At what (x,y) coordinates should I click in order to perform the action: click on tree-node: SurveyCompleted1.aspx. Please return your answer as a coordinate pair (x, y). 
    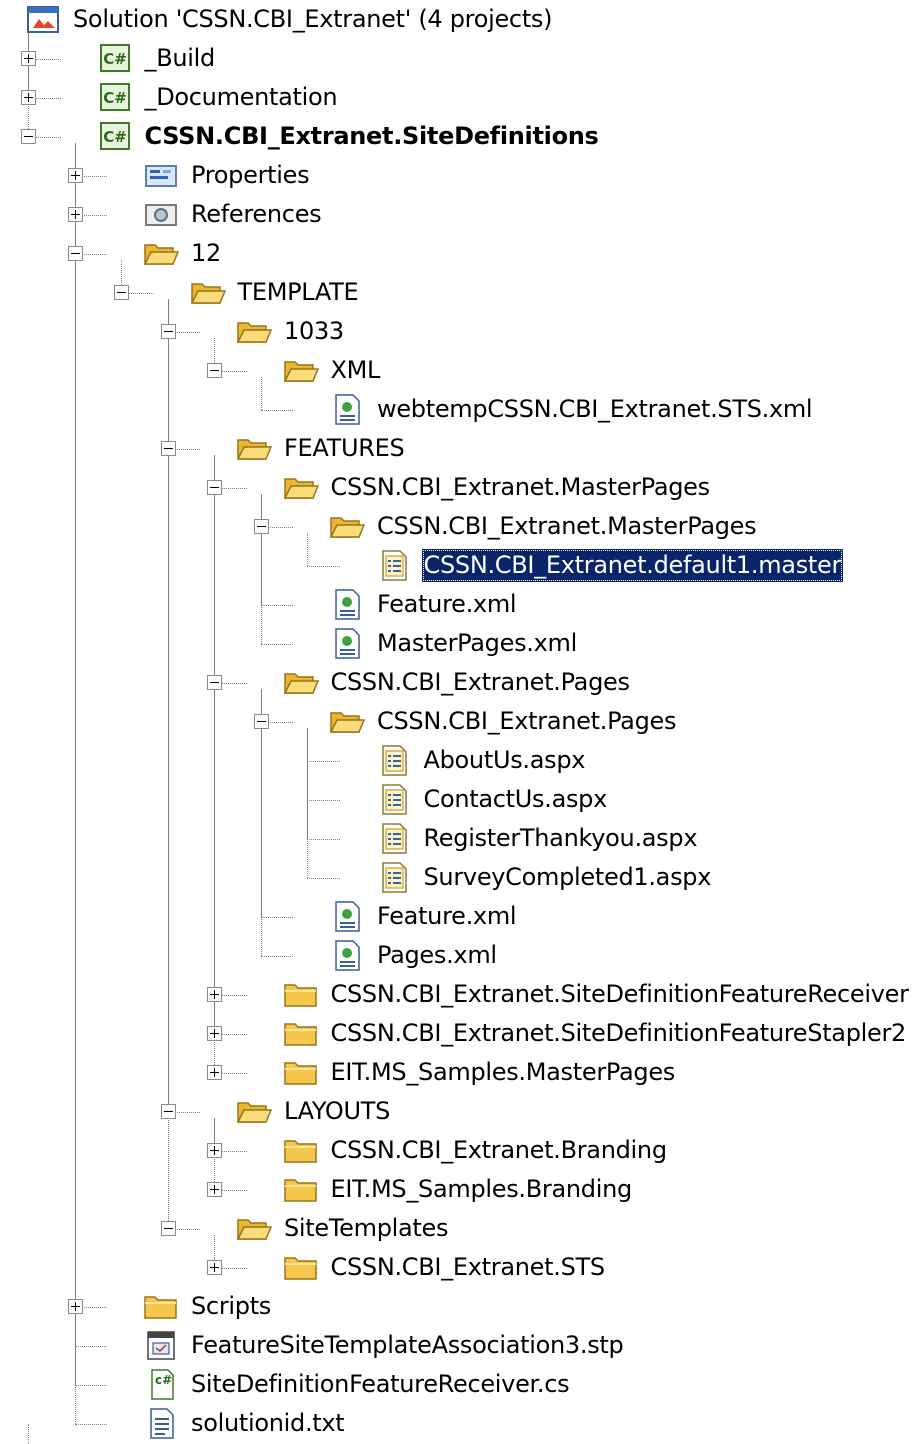
    Looking at the image, I should click on (456, 877).